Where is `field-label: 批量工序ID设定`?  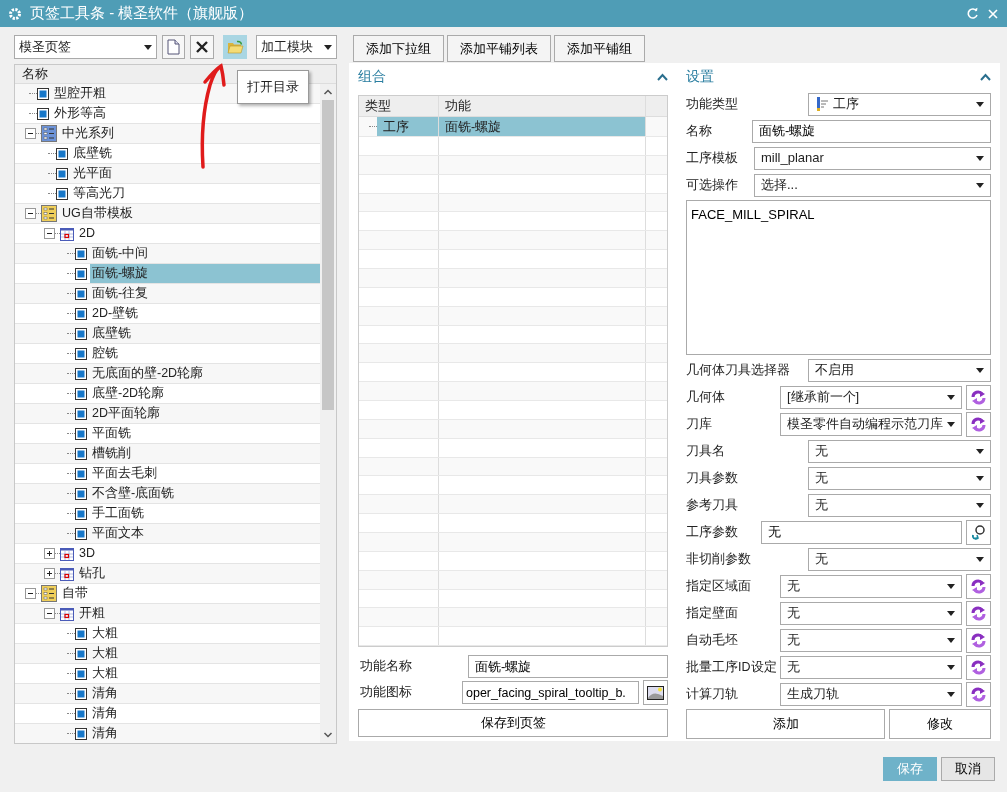
field-label: 批量工序ID设定 is located at coordinates (731, 667).